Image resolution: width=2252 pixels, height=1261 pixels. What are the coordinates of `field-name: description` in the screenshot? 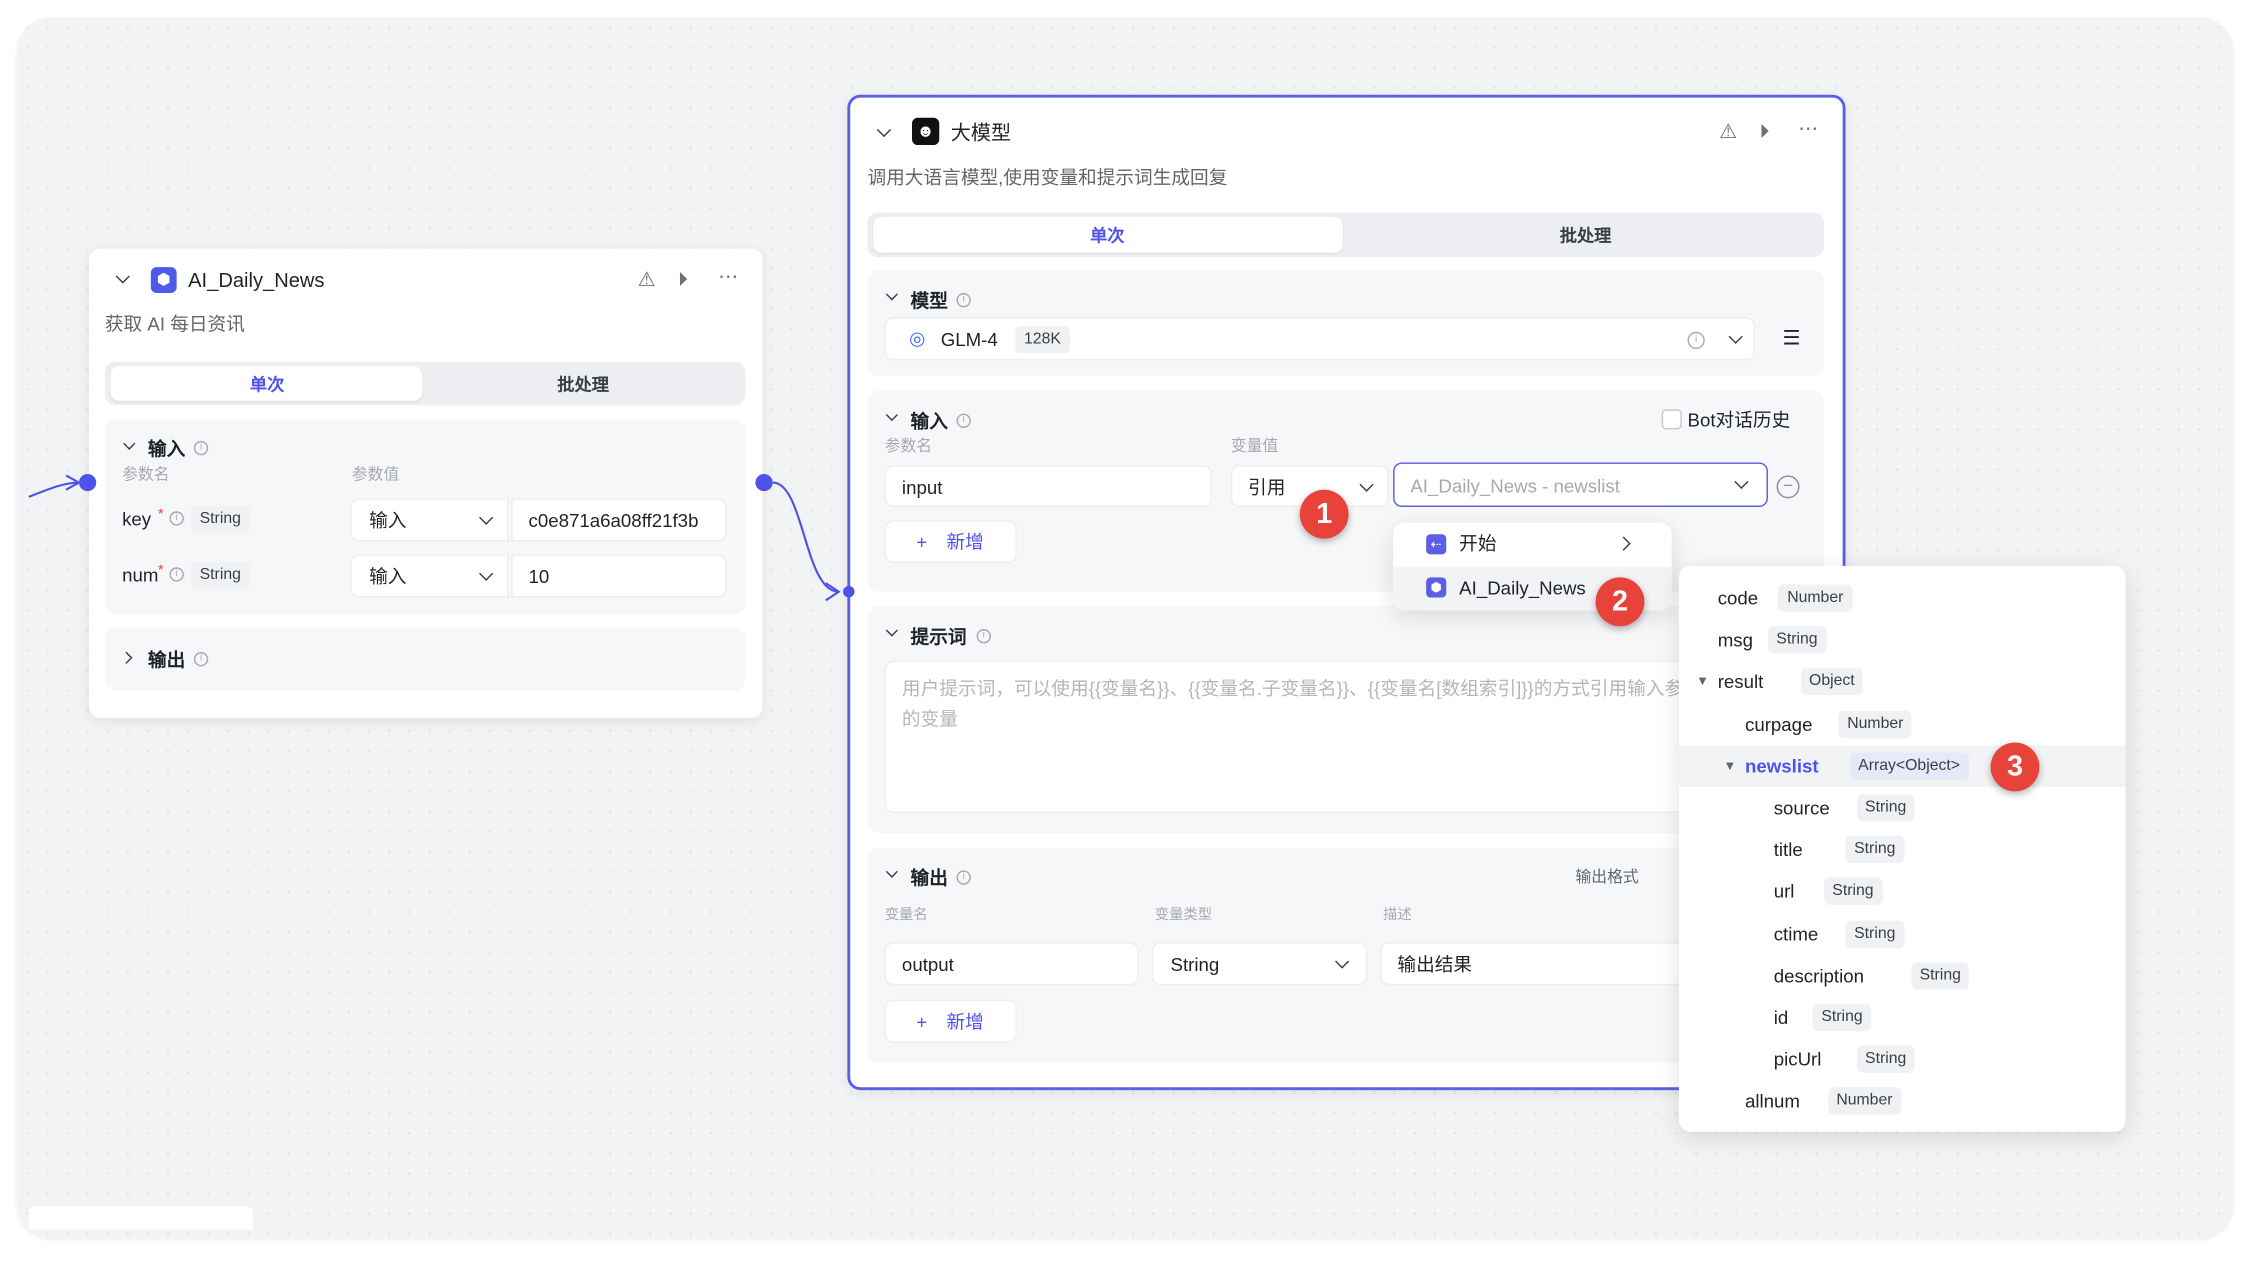 It's located at (1819, 975).